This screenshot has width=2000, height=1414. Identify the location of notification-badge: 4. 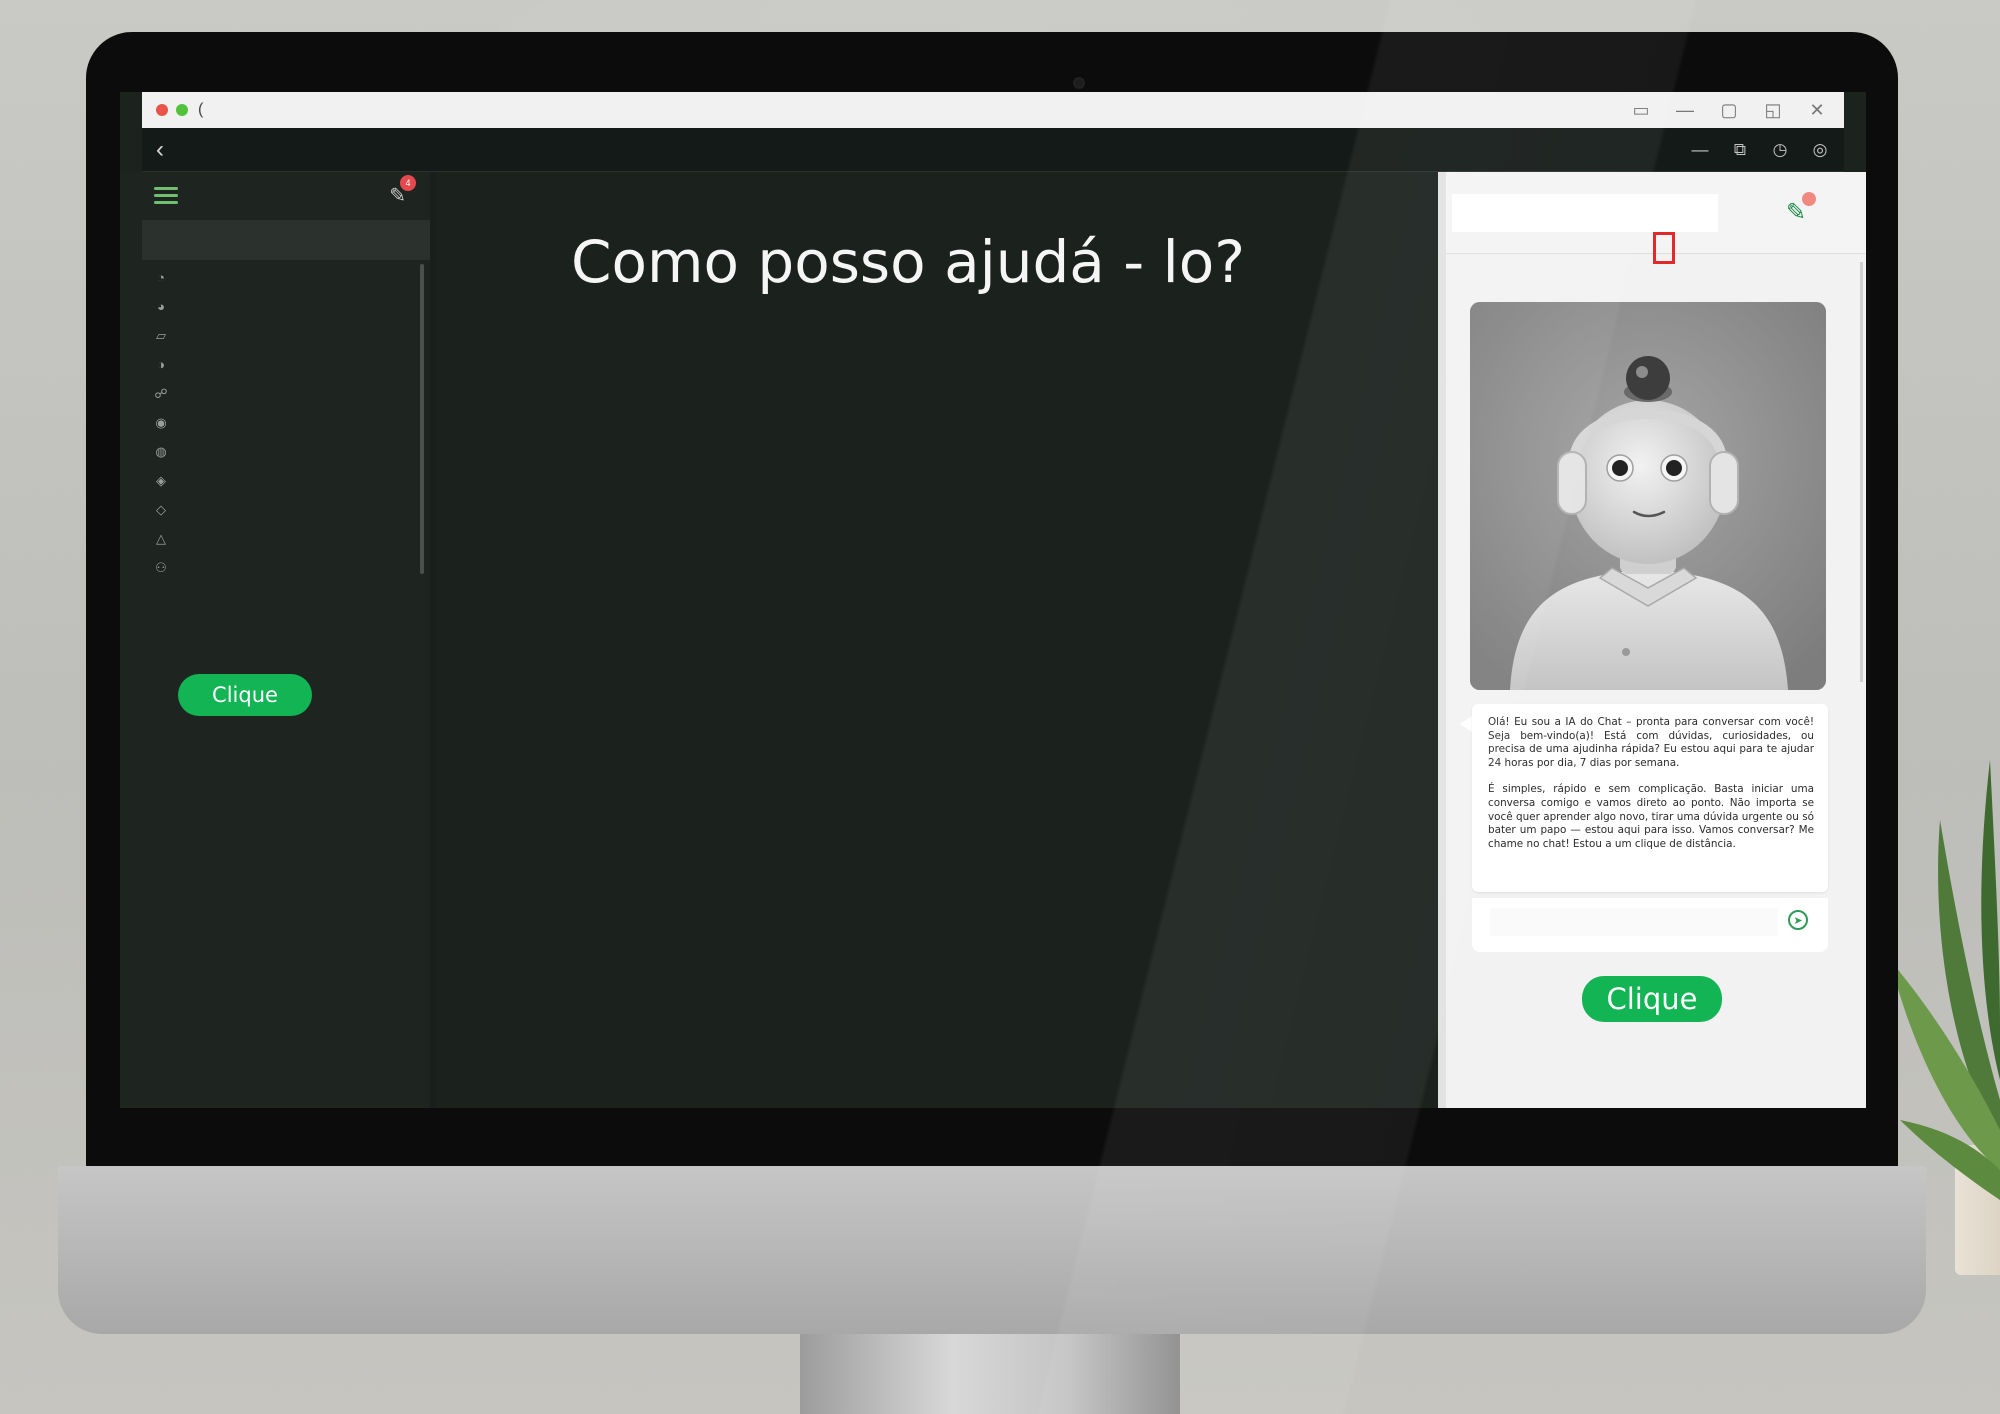
(408, 182).